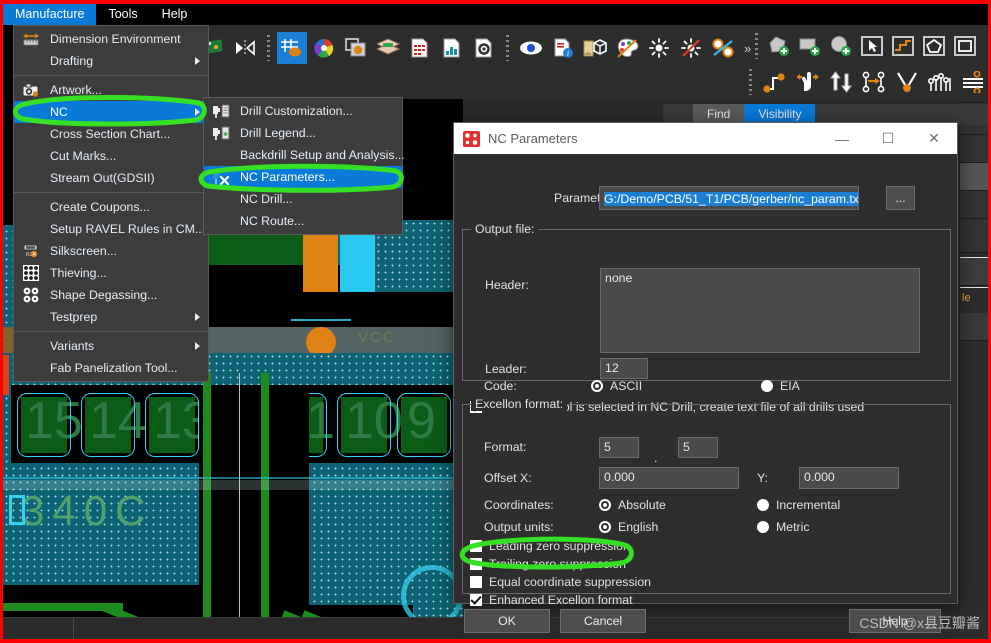 This screenshot has height=643, width=991. Describe the element at coordinates (595, 48) in the screenshot. I see `measure-3d-icon` at that location.